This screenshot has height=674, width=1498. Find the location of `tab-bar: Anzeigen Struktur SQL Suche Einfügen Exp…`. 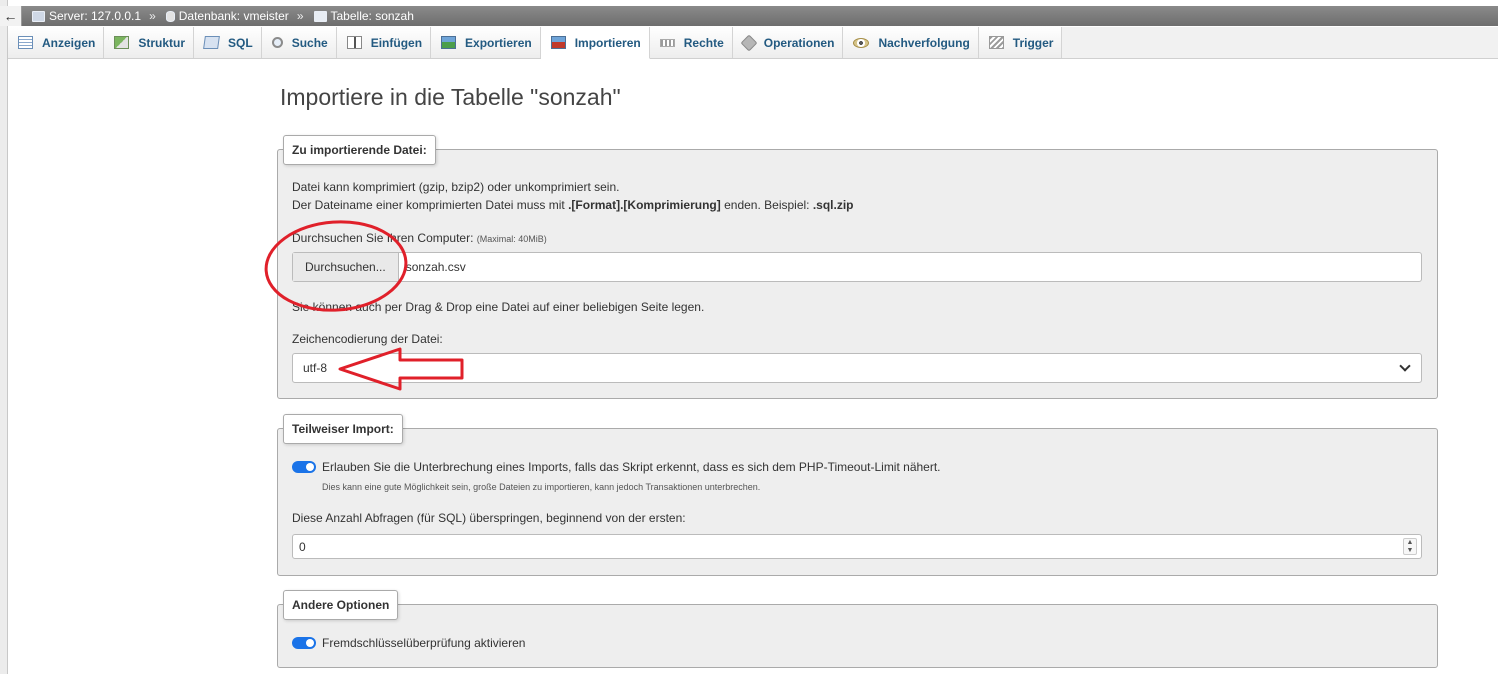

tab-bar: Anzeigen Struktur SQL Suche Einfügen Exp… is located at coordinates (753, 43).